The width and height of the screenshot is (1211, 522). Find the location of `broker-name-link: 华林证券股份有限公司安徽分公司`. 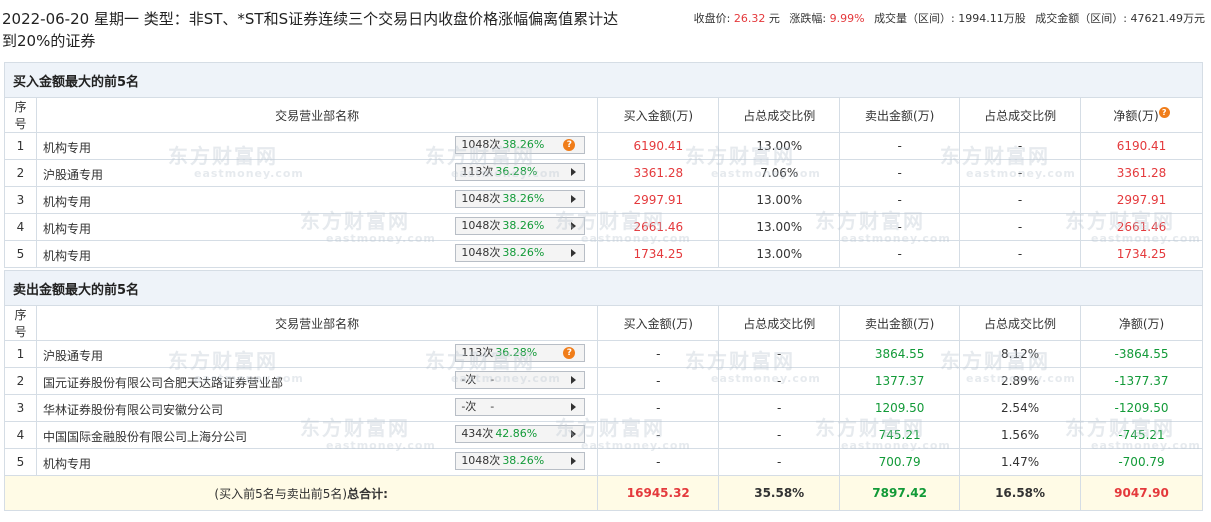

broker-name-link: 华林证券股份有限公司安徽分公司 is located at coordinates (133, 409).